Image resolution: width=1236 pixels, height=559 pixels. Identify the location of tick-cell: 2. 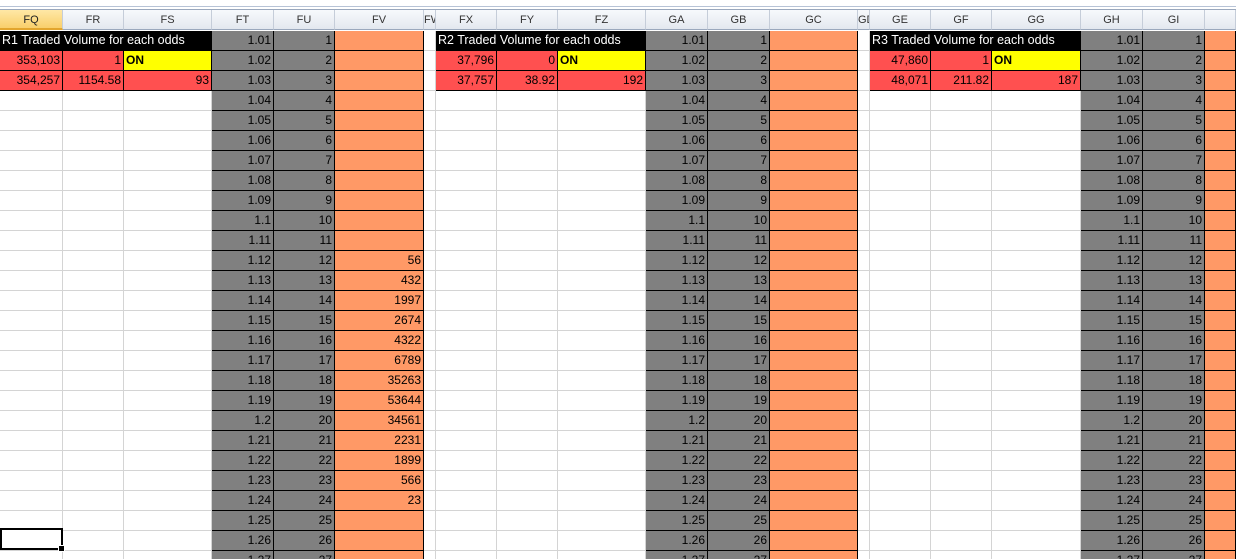
(304, 61).